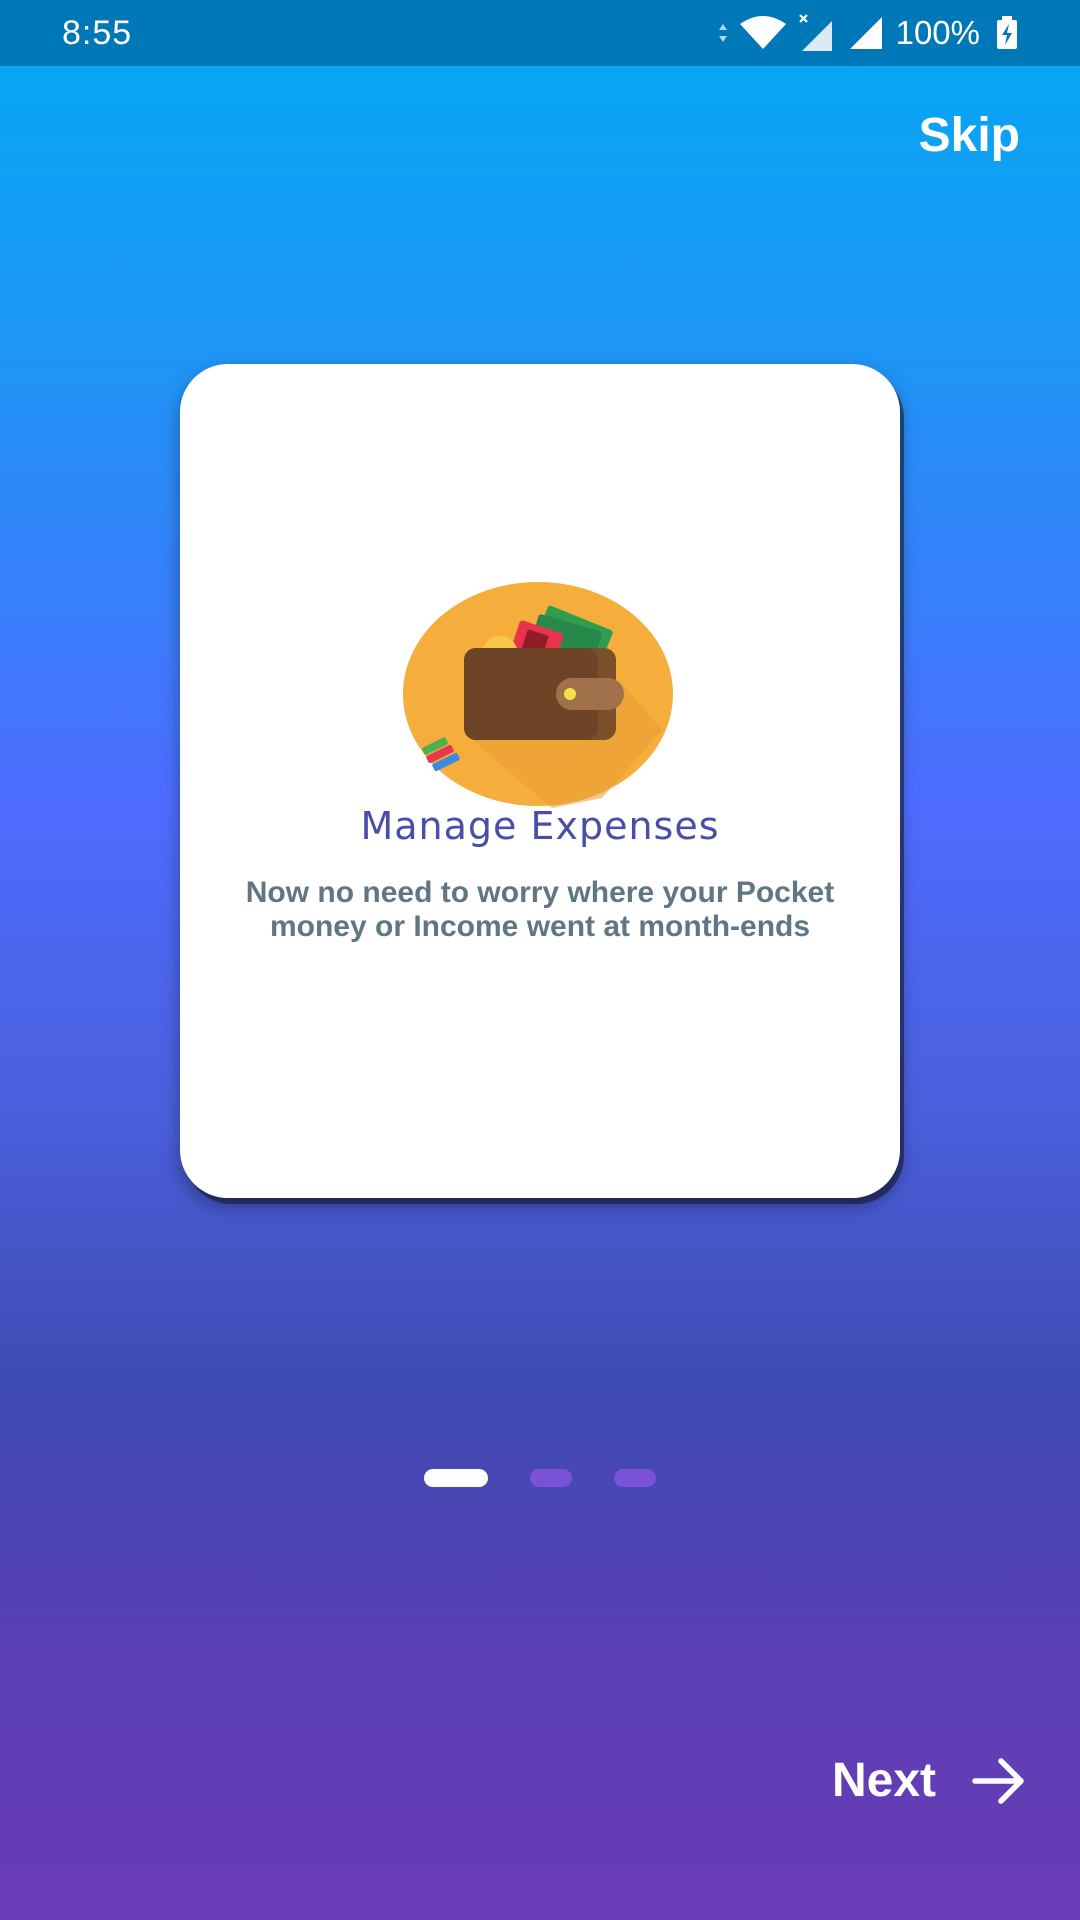 The width and height of the screenshot is (1080, 1920). What do you see at coordinates (540, 826) in the screenshot?
I see `card-title: Manage Expenses` at bounding box center [540, 826].